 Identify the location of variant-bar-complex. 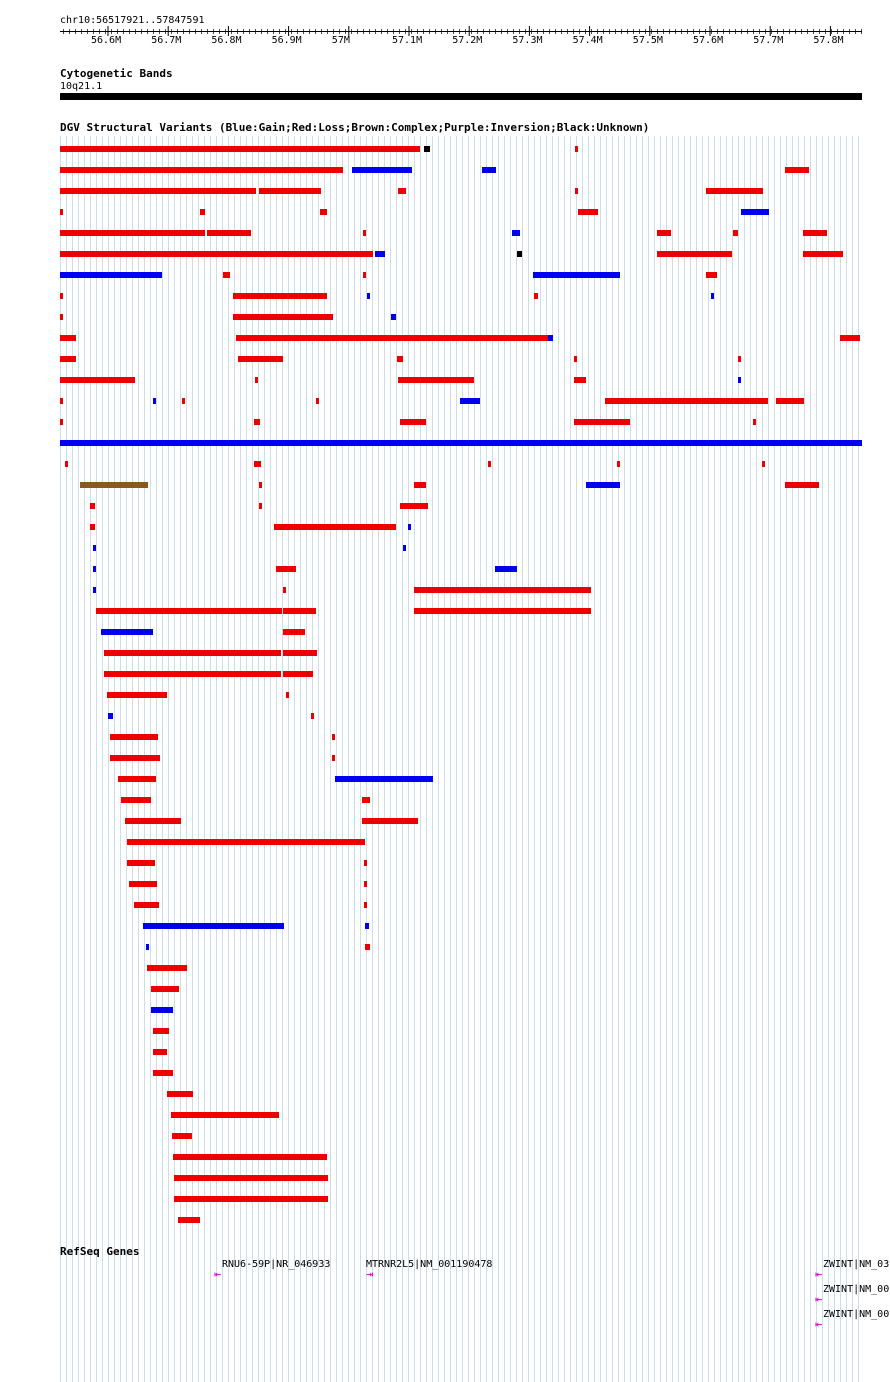
(114, 485).